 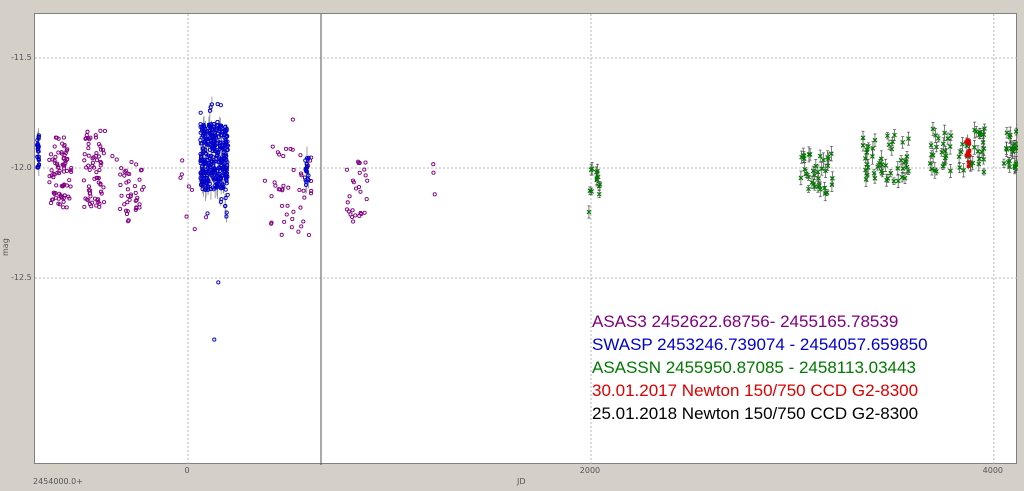 I want to click on y-tick-labels: -11.5 -12.0 -12.5, so click(x=21, y=167).